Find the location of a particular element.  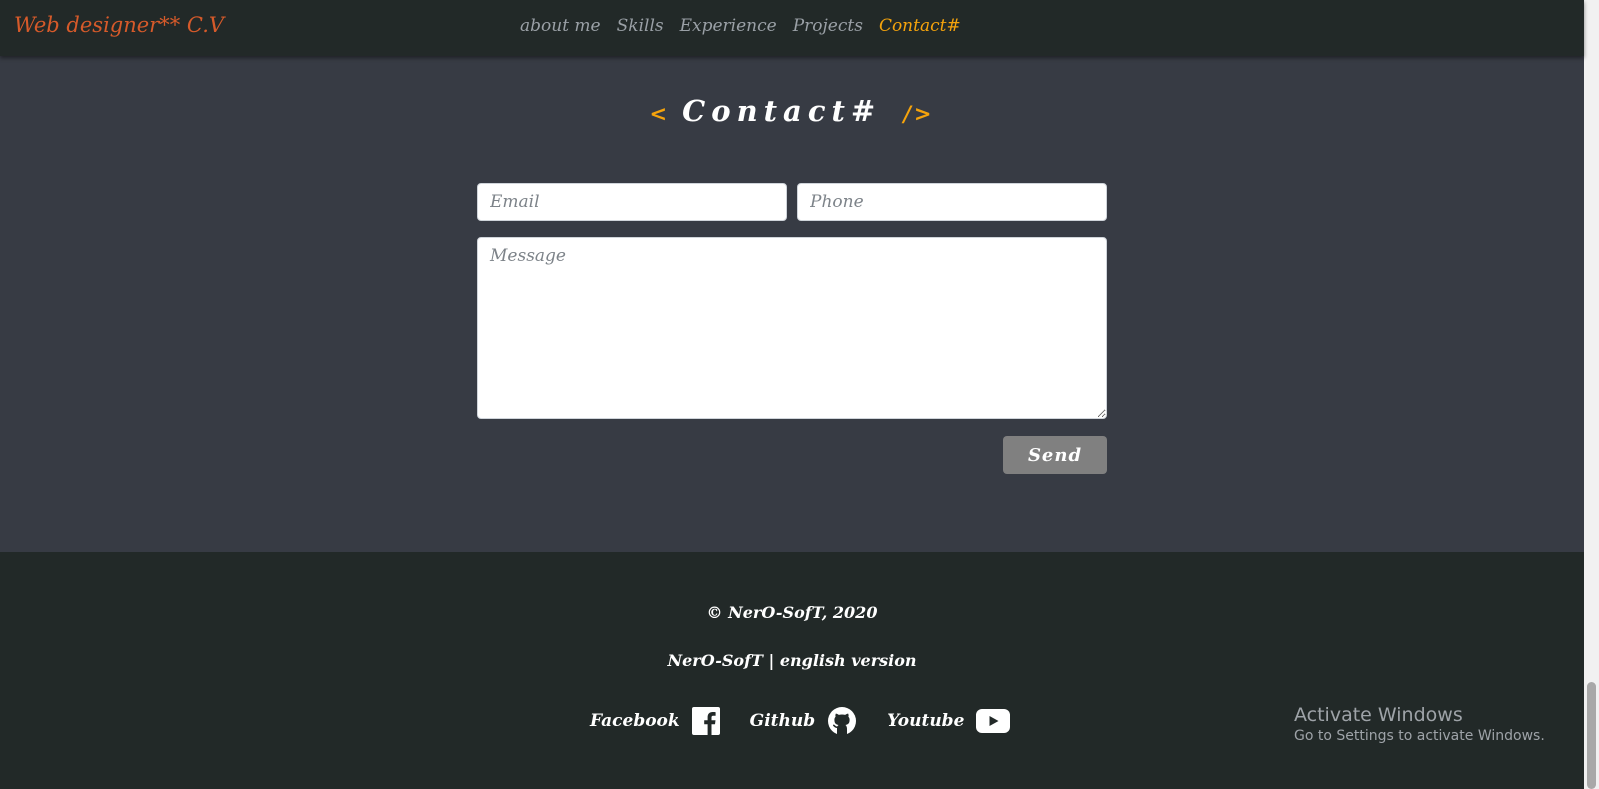

email-field is located at coordinates (632, 202).